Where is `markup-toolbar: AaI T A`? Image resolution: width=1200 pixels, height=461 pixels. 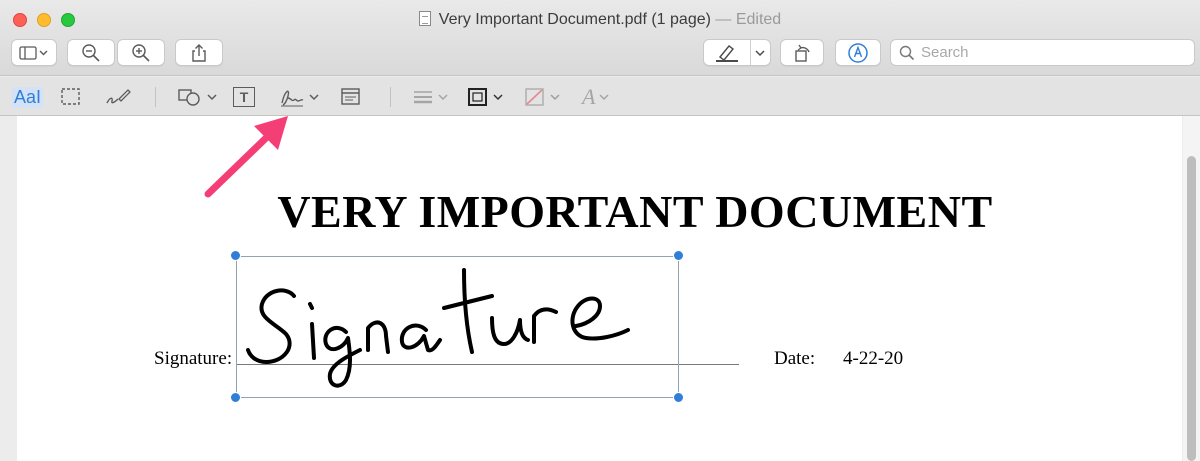
markup-toolbar: AaI T A is located at coordinates (600, 96).